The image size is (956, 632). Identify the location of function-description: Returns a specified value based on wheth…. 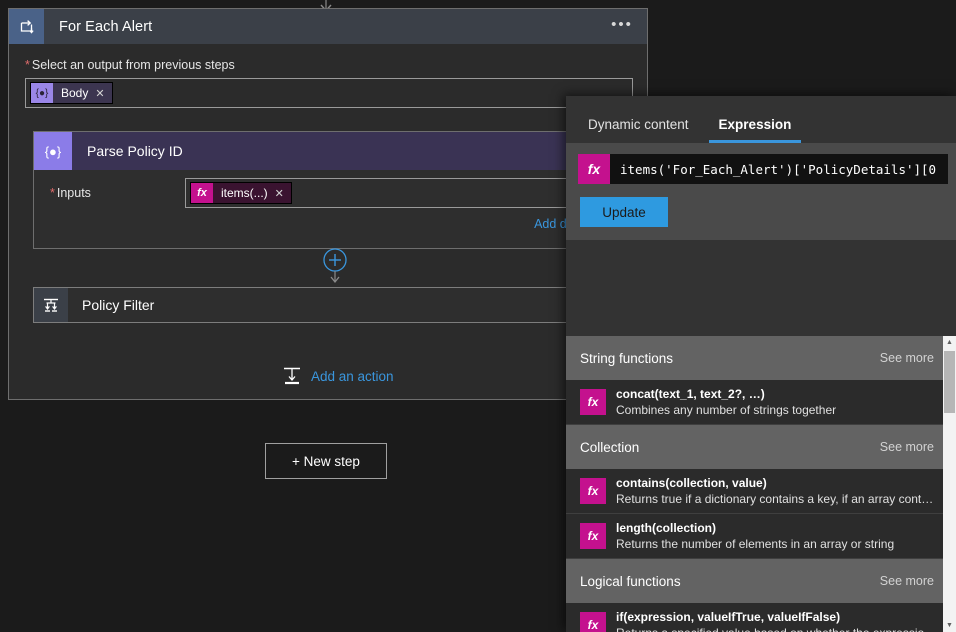
(775, 629).